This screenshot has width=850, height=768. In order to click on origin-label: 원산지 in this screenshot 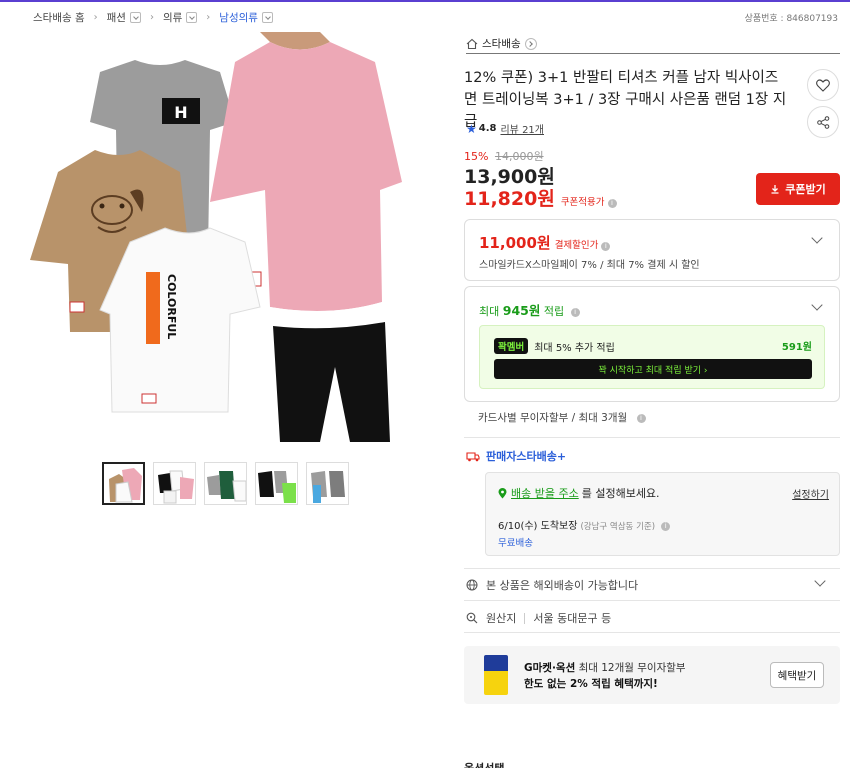, I will do `click(501, 618)`.